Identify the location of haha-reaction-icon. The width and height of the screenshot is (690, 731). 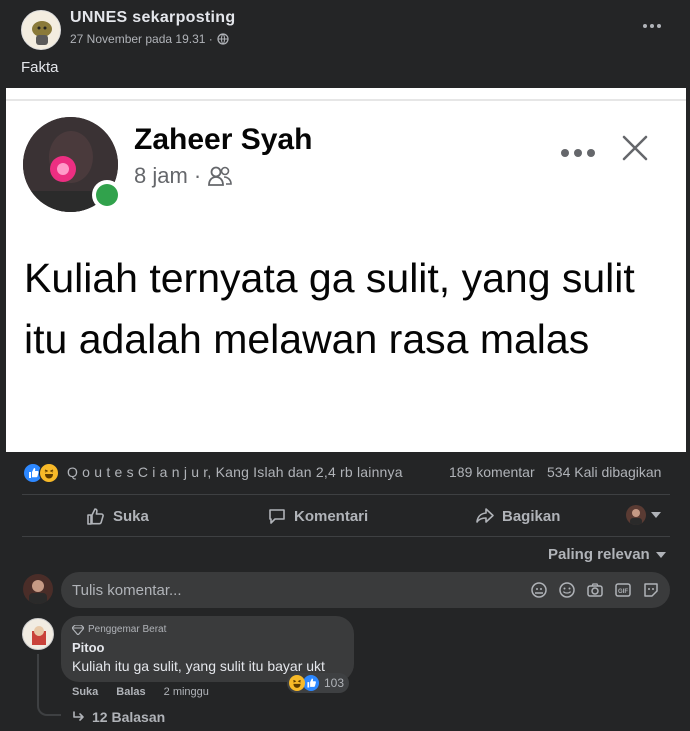
(49, 473).